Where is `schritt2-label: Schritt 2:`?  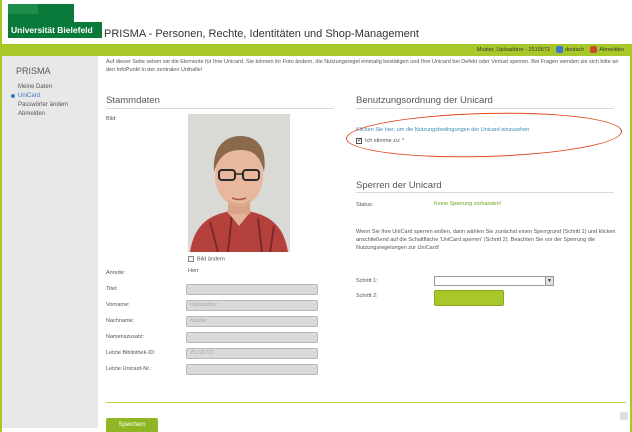 schritt2-label: Schritt 2: is located at coordinates (367, 296).